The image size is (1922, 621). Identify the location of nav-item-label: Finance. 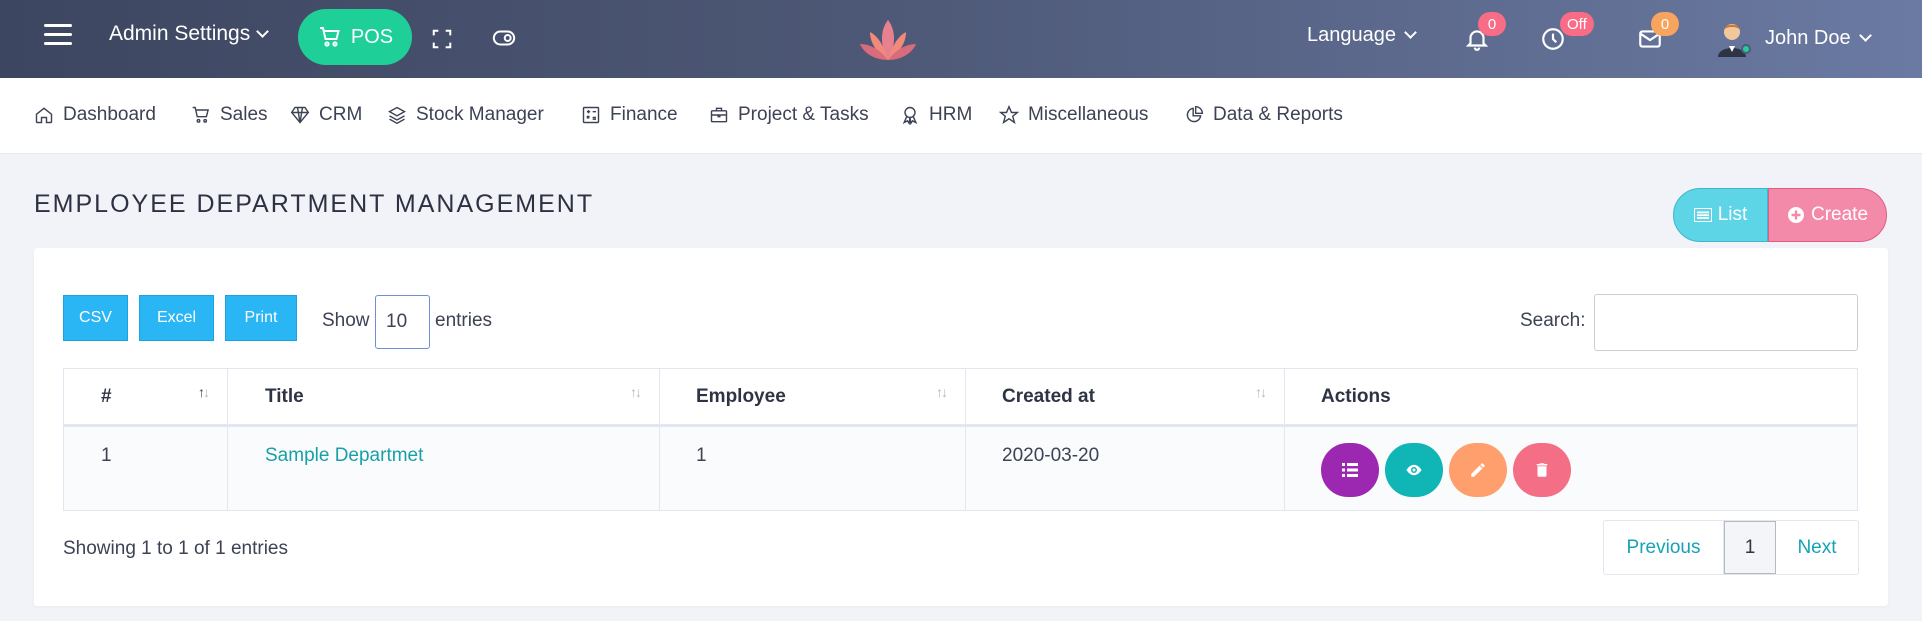
(644, 114).